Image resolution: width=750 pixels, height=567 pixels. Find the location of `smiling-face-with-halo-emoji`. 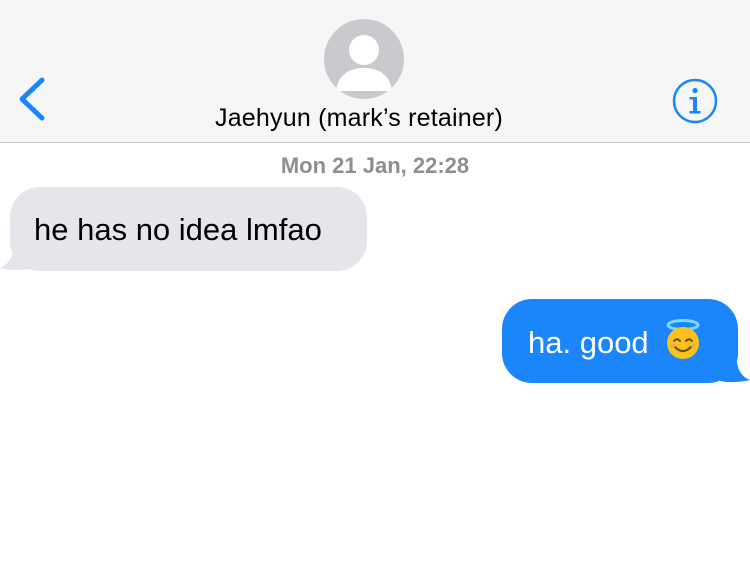

smiling-face-with-halo-emoji is located at coordinates (683, 339).